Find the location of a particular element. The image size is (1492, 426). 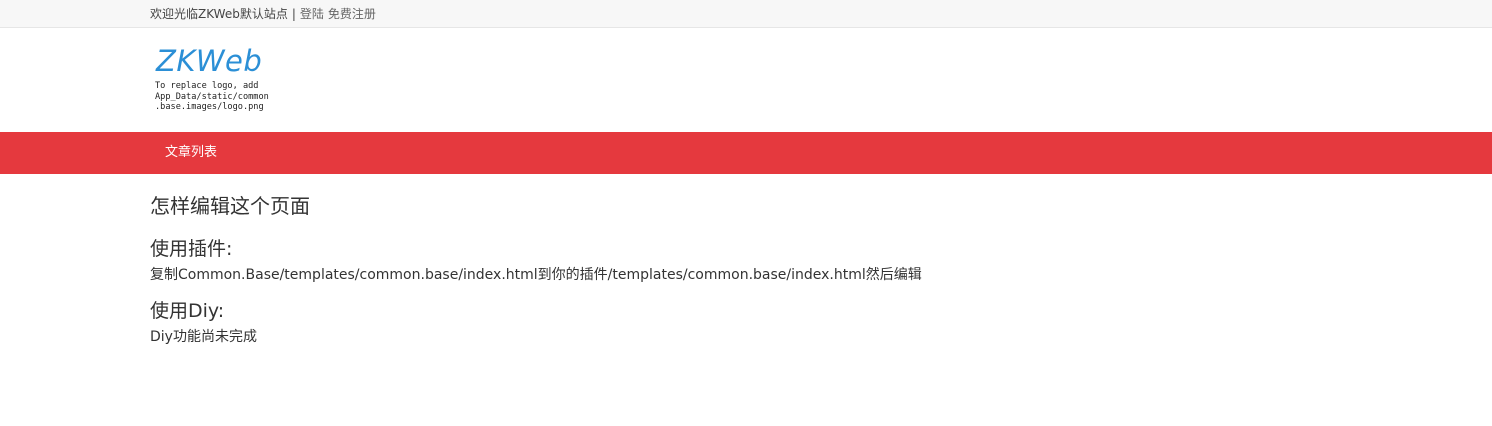

section-text-diy: Diy功能尚未完成 is located at coordinates (203, 337).